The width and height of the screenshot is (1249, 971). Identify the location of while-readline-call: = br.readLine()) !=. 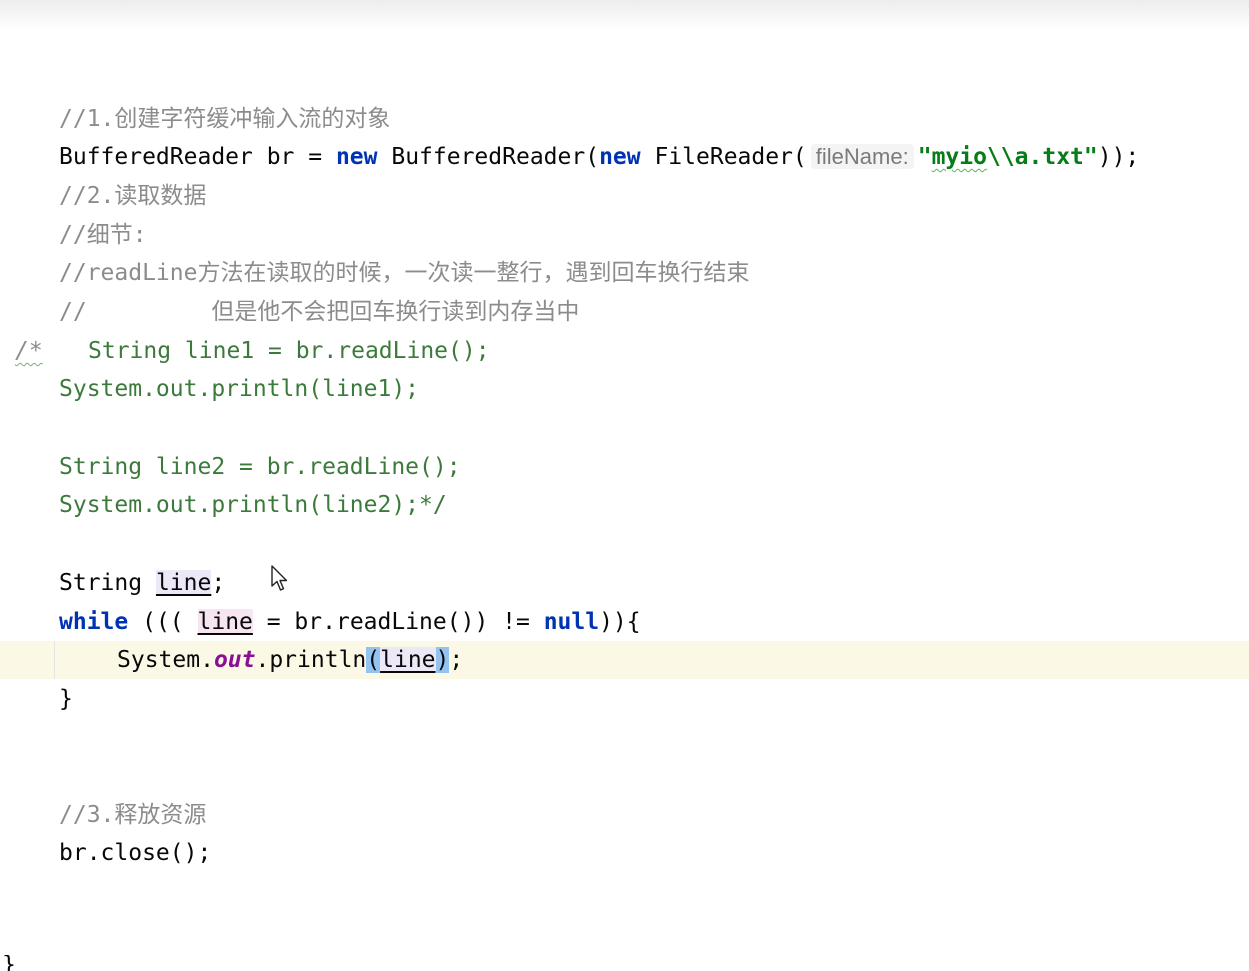
(398, 622).